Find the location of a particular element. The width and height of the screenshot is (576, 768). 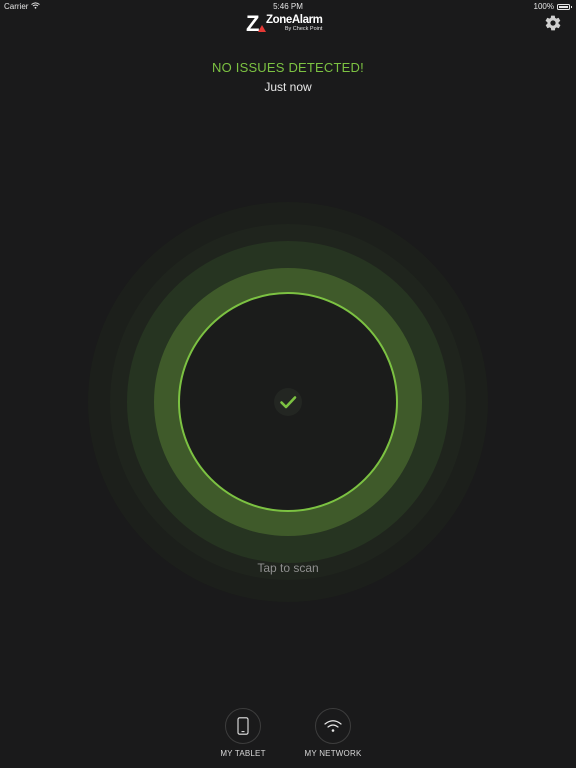

status-time: 5:46 PM is located at coordinates (288, 6).